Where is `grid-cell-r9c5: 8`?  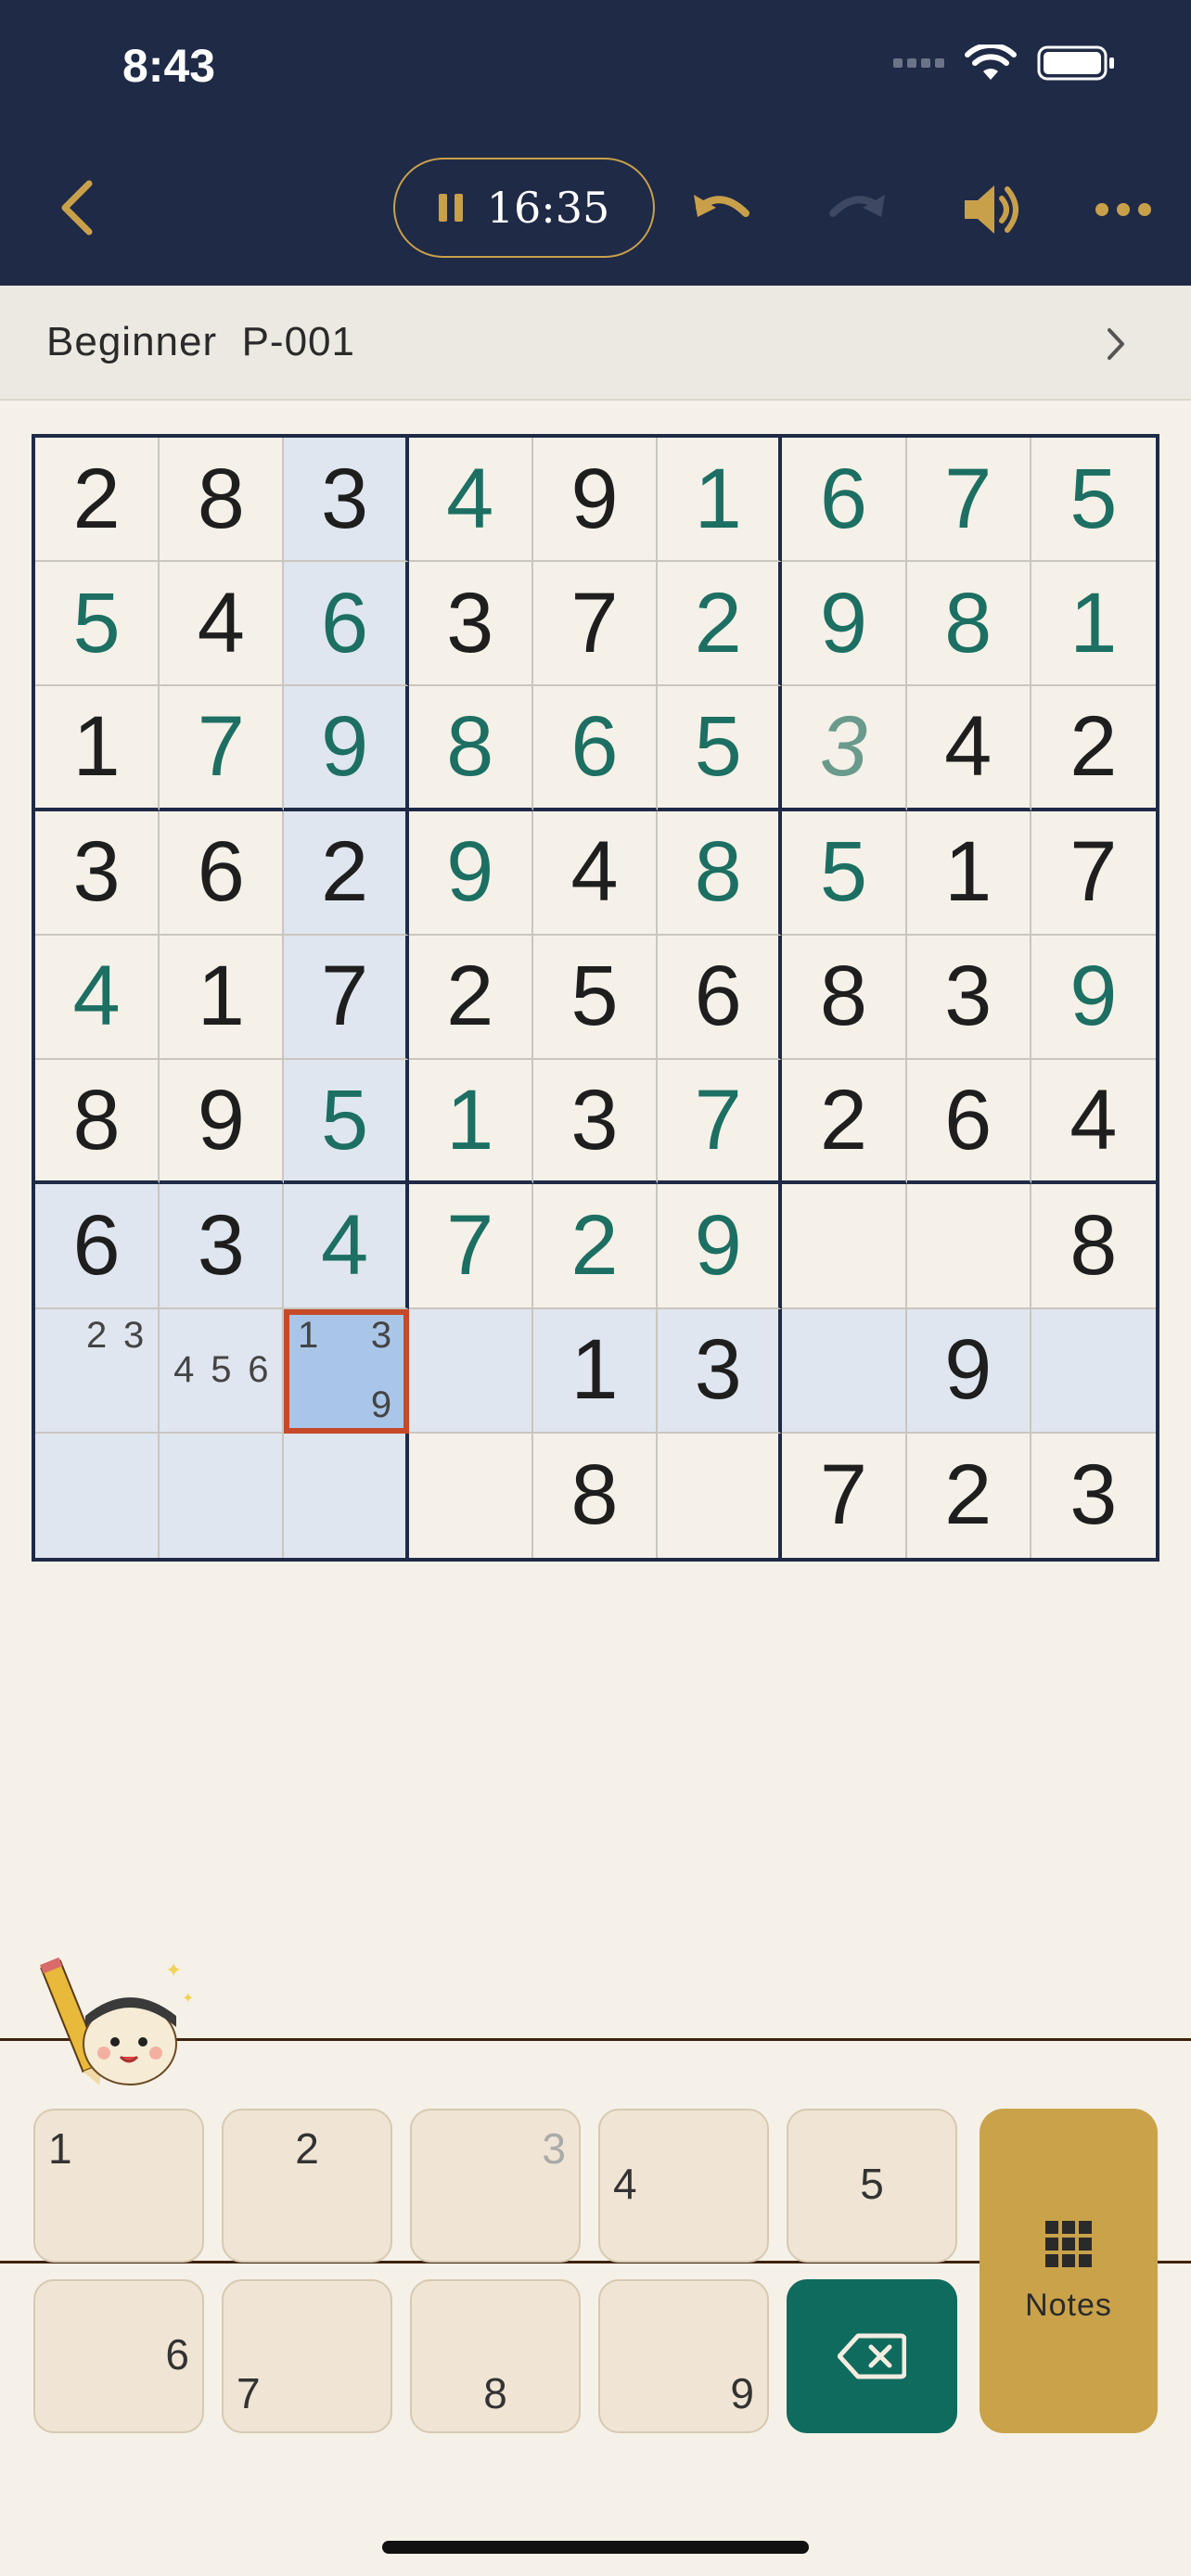 grid-cell-r9c5: 8 is located at coordinates (596, 1495).